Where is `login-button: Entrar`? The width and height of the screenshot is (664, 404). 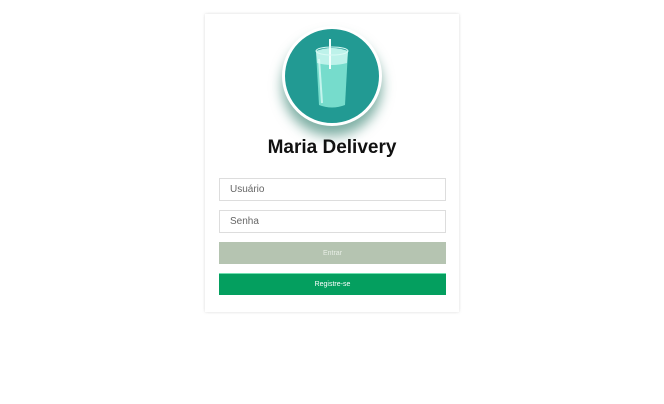
login-button: Entrar is located at coordinates (332, 253).